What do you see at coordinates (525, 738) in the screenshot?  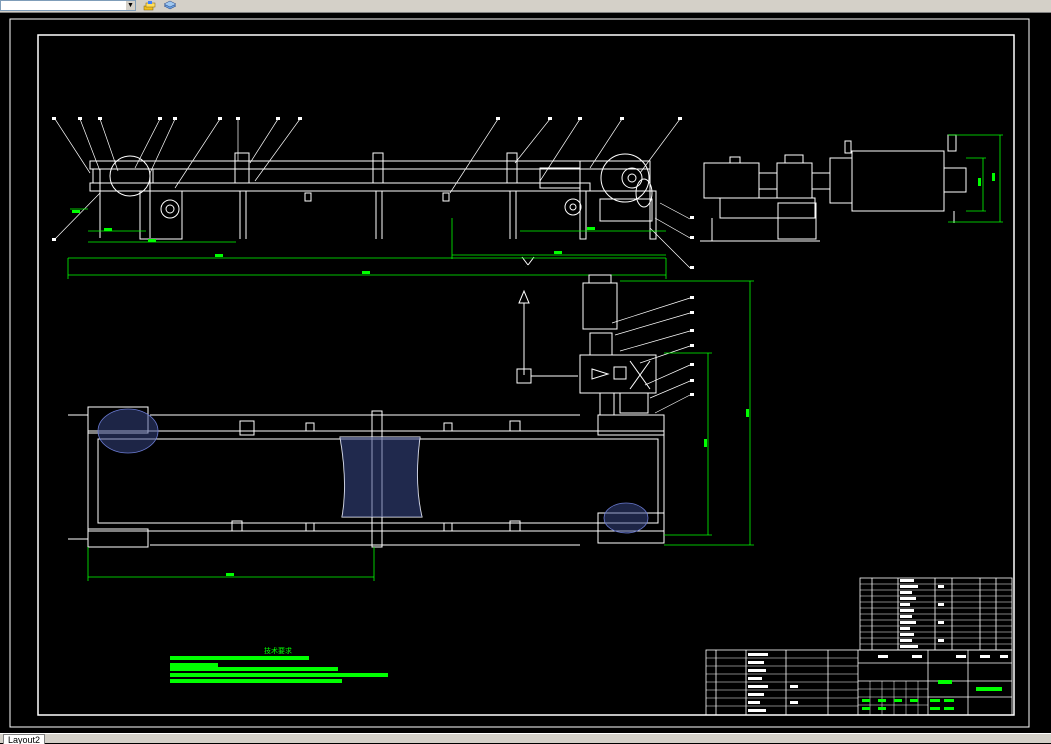 I see `layout-tab-bar: Layout2` at bounding box center [525, 738].